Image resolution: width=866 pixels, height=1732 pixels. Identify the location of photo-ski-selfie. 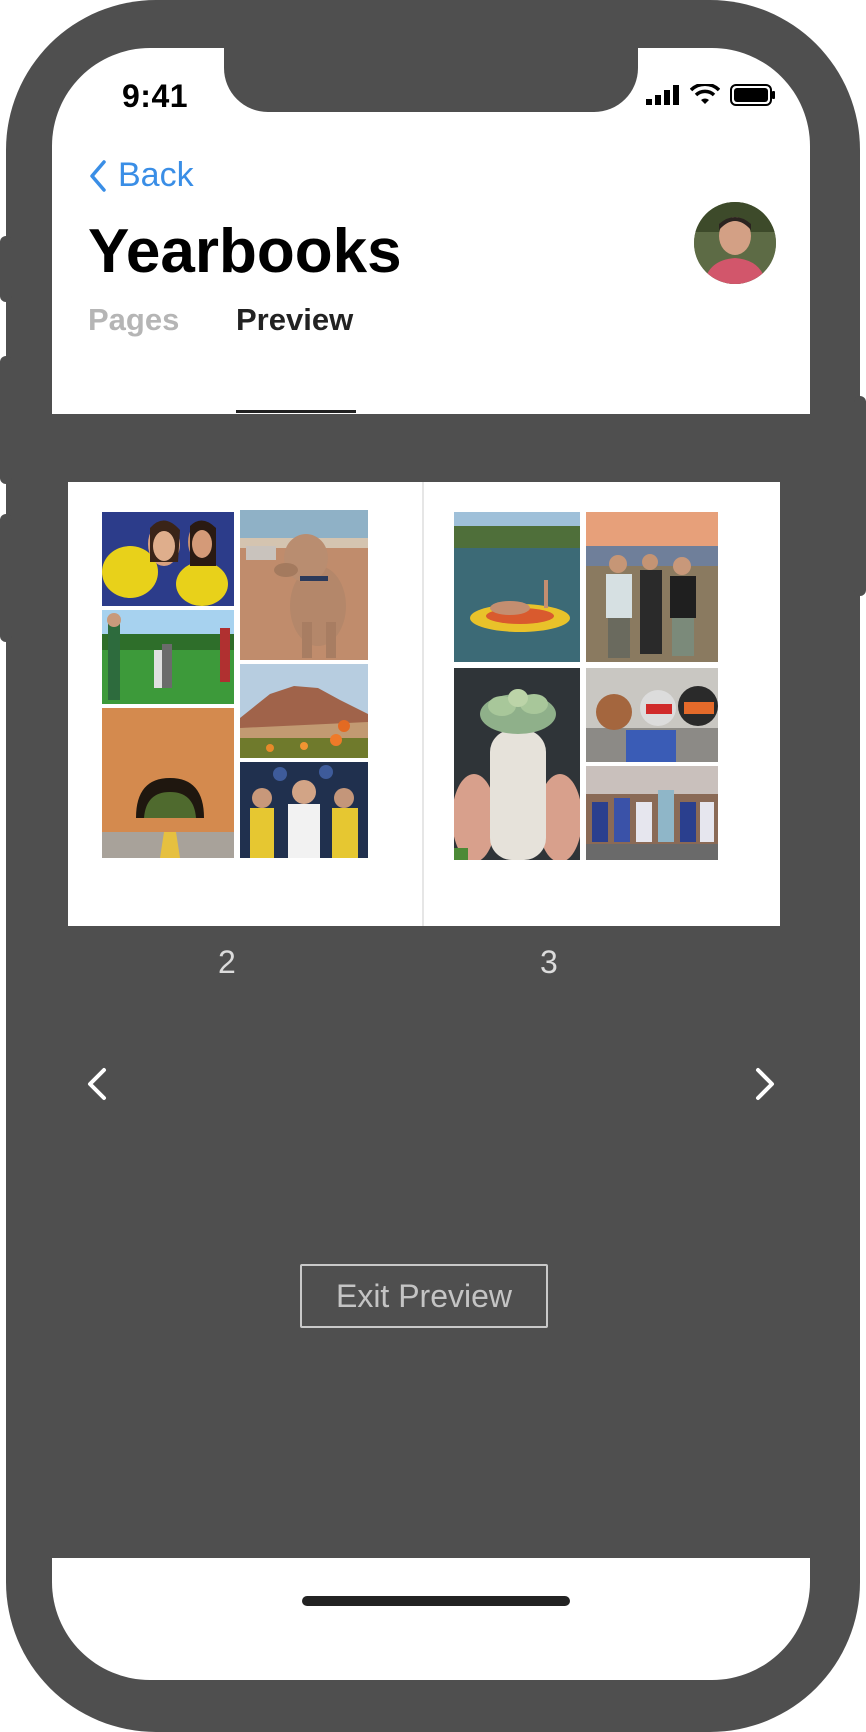
(652, 715).